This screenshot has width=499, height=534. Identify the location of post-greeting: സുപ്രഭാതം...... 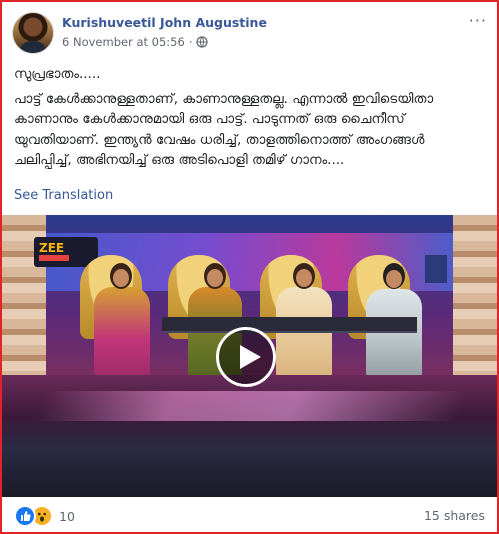
(57, 74).